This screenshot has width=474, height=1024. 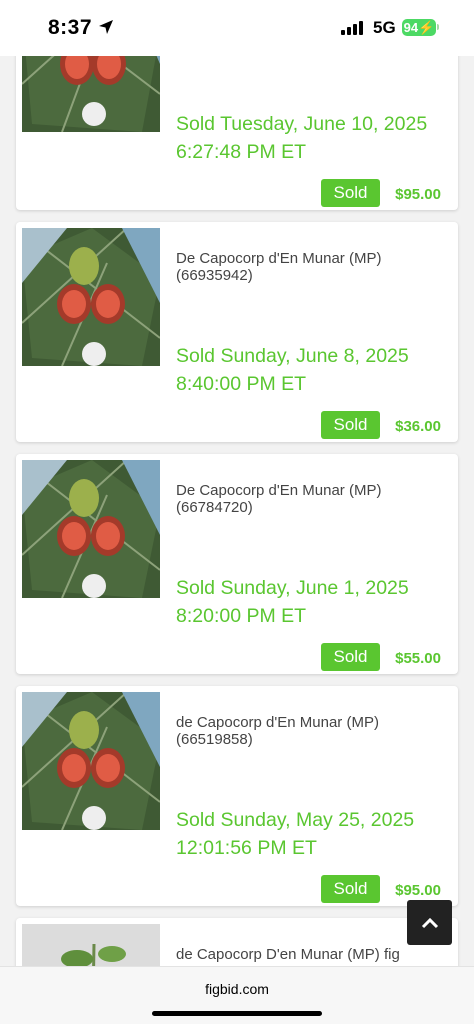 I want to click on scroll-to-top-button, so click(x=429, y=922).